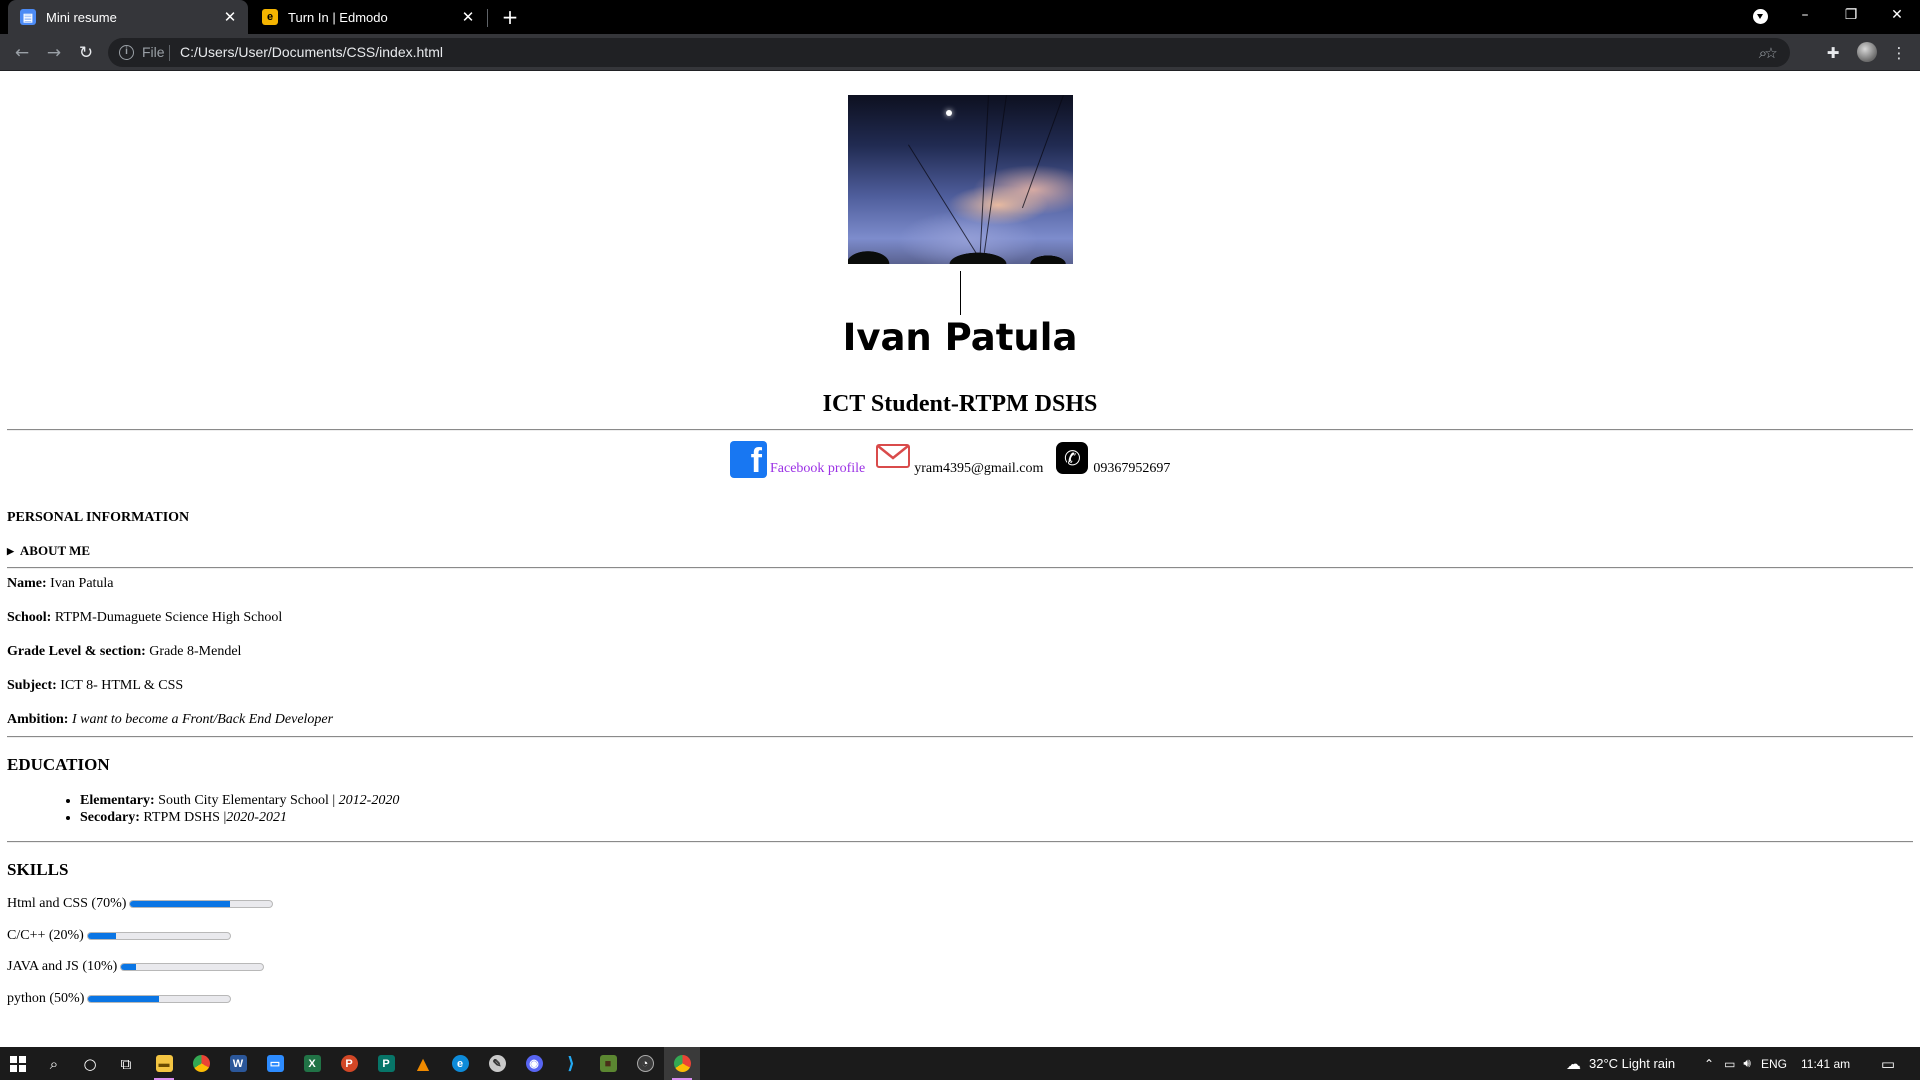 This screenshot has height=1080, width=1920. Describe the element at coordinates (90, 1063) in the screenshot. I see `cortana-icon: ○` at that location.